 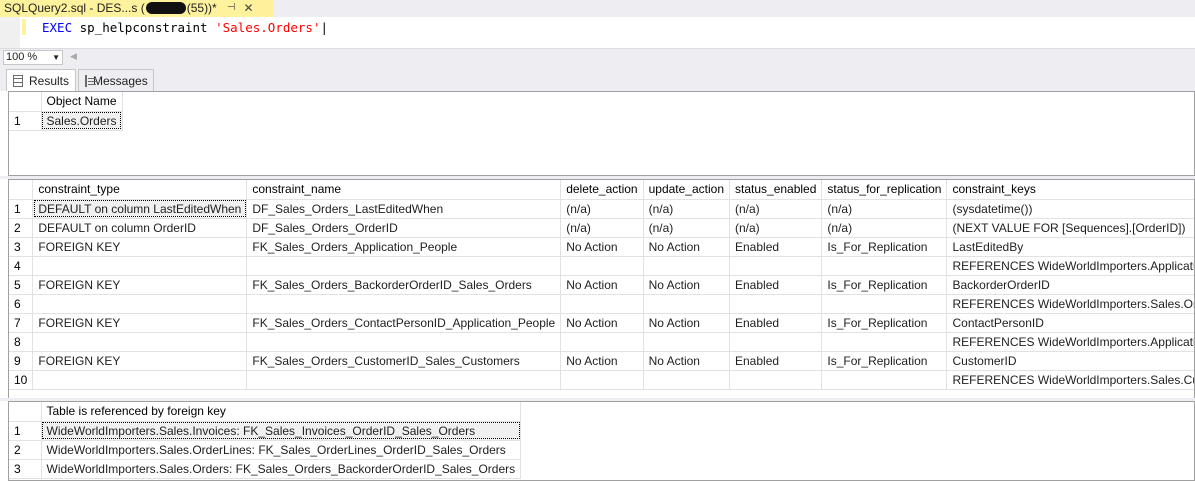 What do you see at coordinates (41, 80) in the screenshot?
I see `tab-results: Results` at bounding box center [41, 80].